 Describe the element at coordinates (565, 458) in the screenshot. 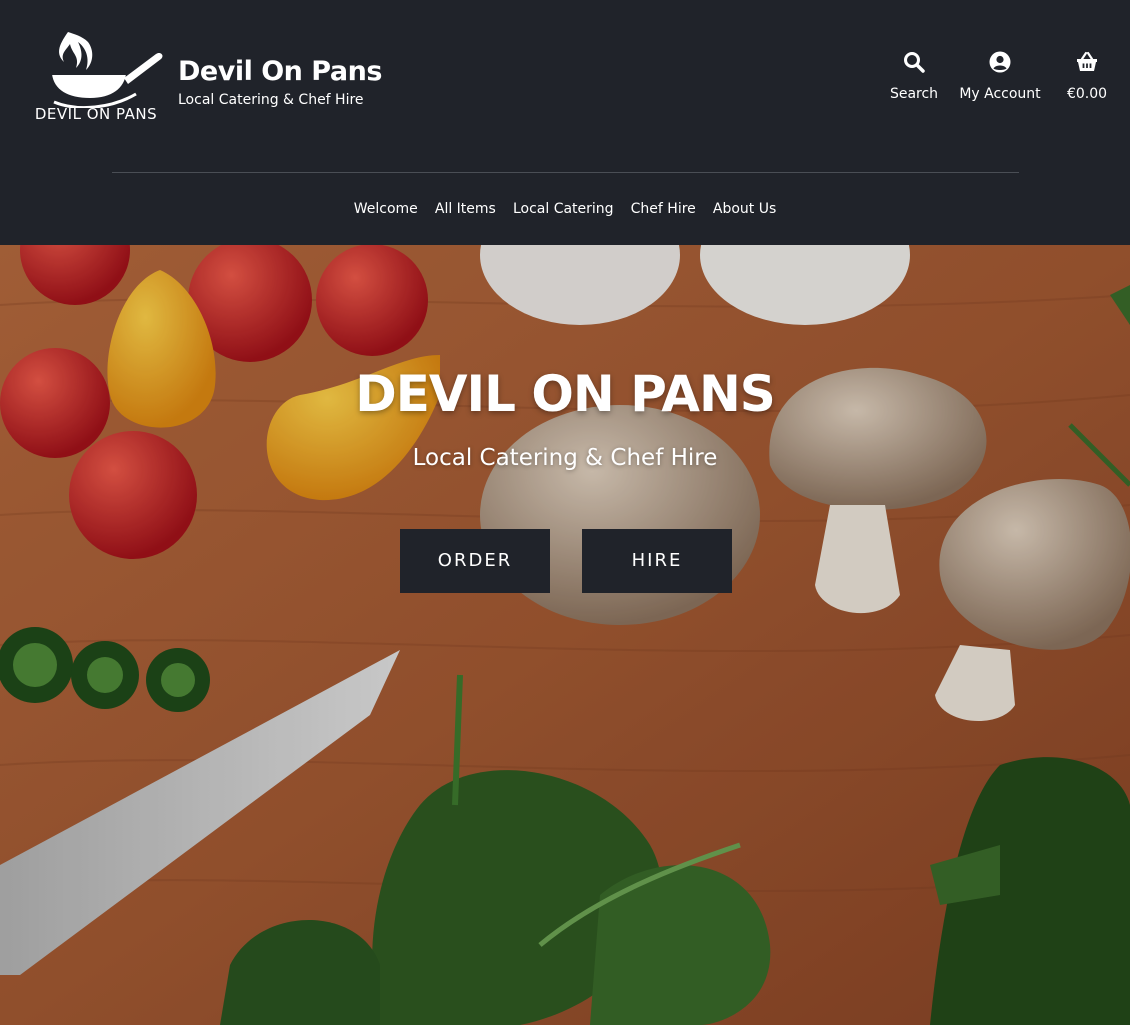

I see `hero-subtitle: Local Catering & Chef Hire` at that location.